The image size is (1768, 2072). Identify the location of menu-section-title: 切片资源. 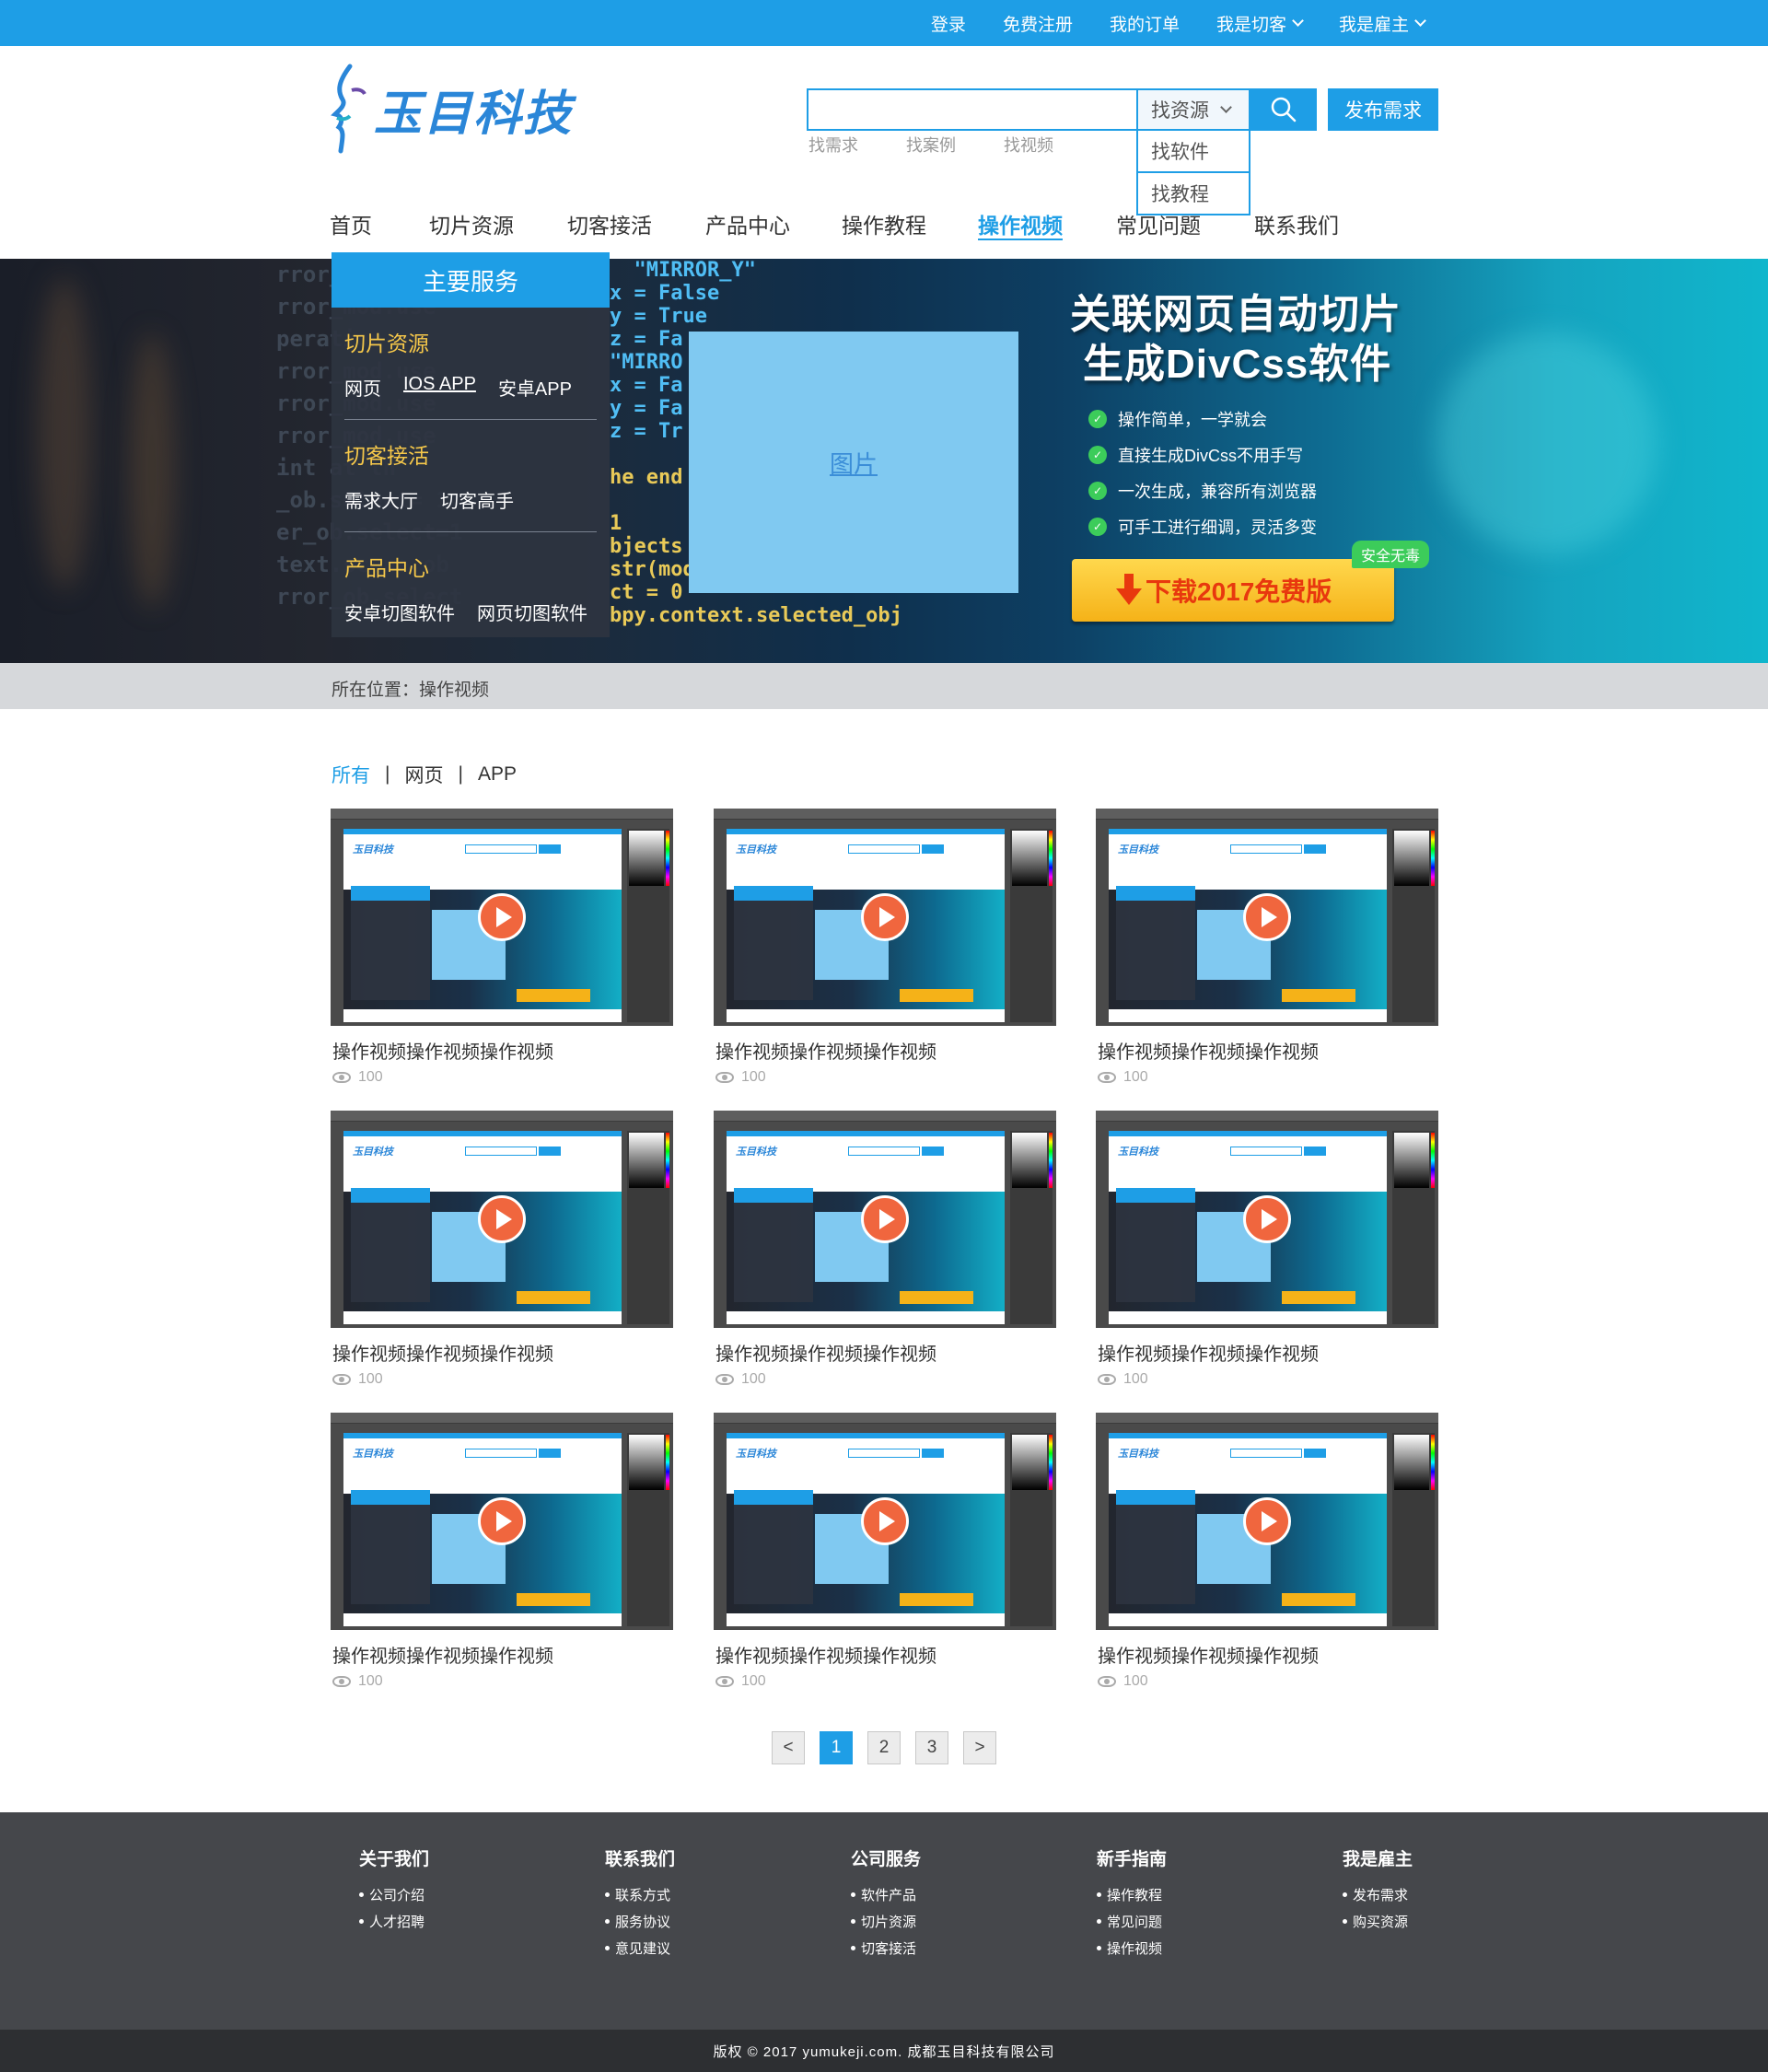
(470, 341).